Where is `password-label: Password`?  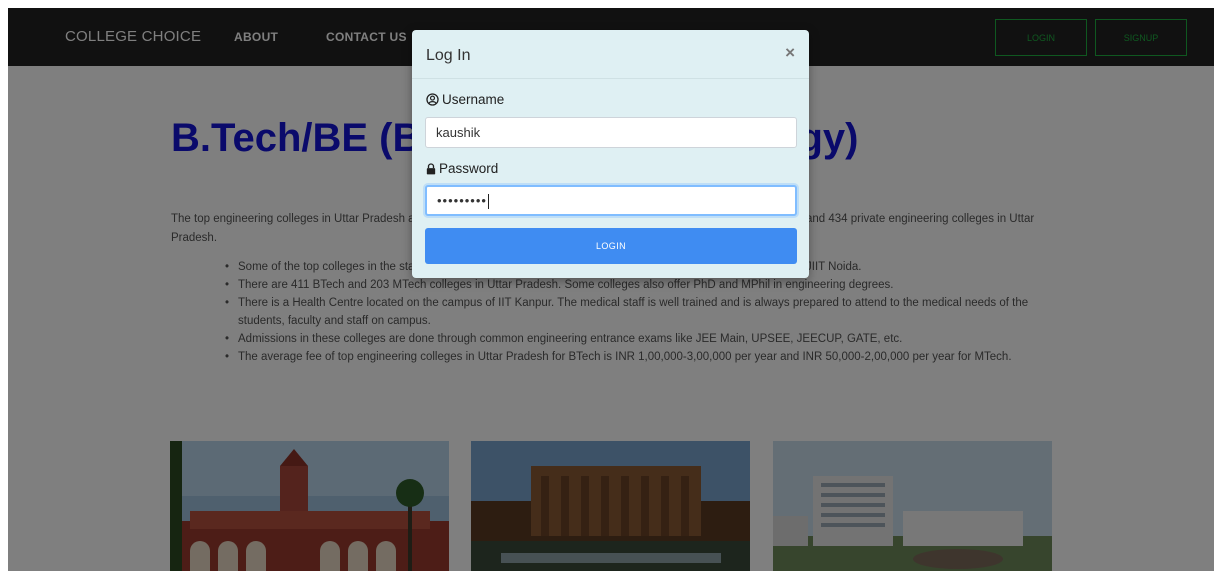 password-label: Password is located at coordinates (462, 168).